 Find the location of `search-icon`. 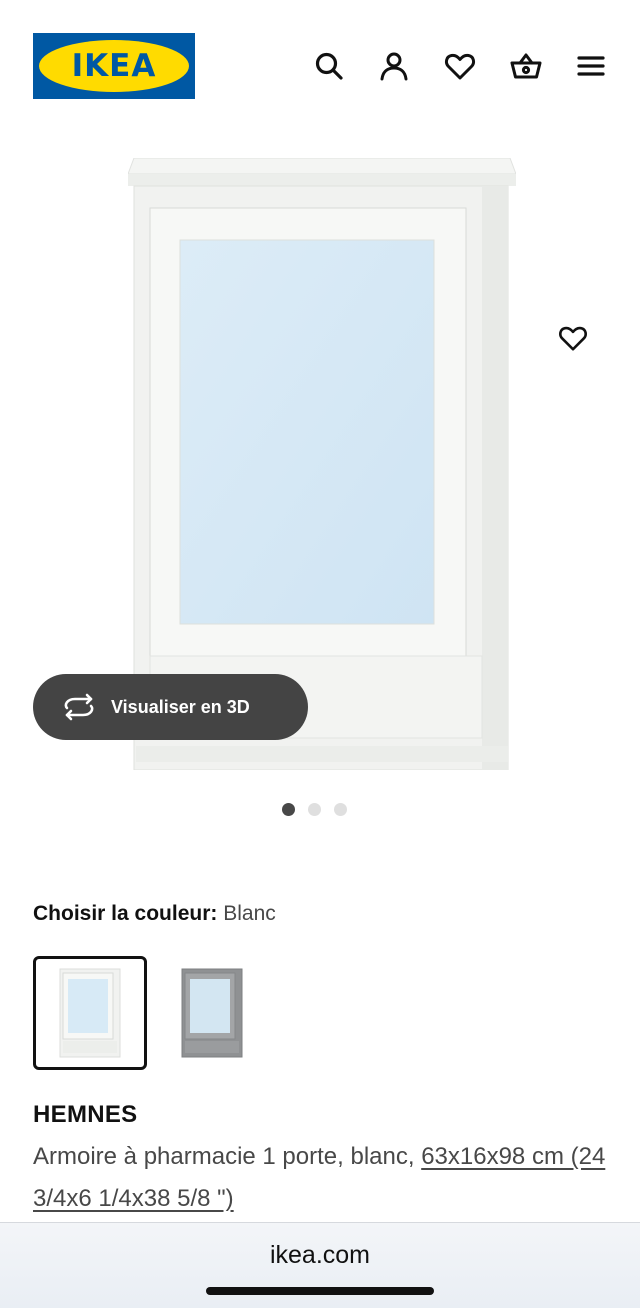

search-icon is located at coordinates (329, 66).